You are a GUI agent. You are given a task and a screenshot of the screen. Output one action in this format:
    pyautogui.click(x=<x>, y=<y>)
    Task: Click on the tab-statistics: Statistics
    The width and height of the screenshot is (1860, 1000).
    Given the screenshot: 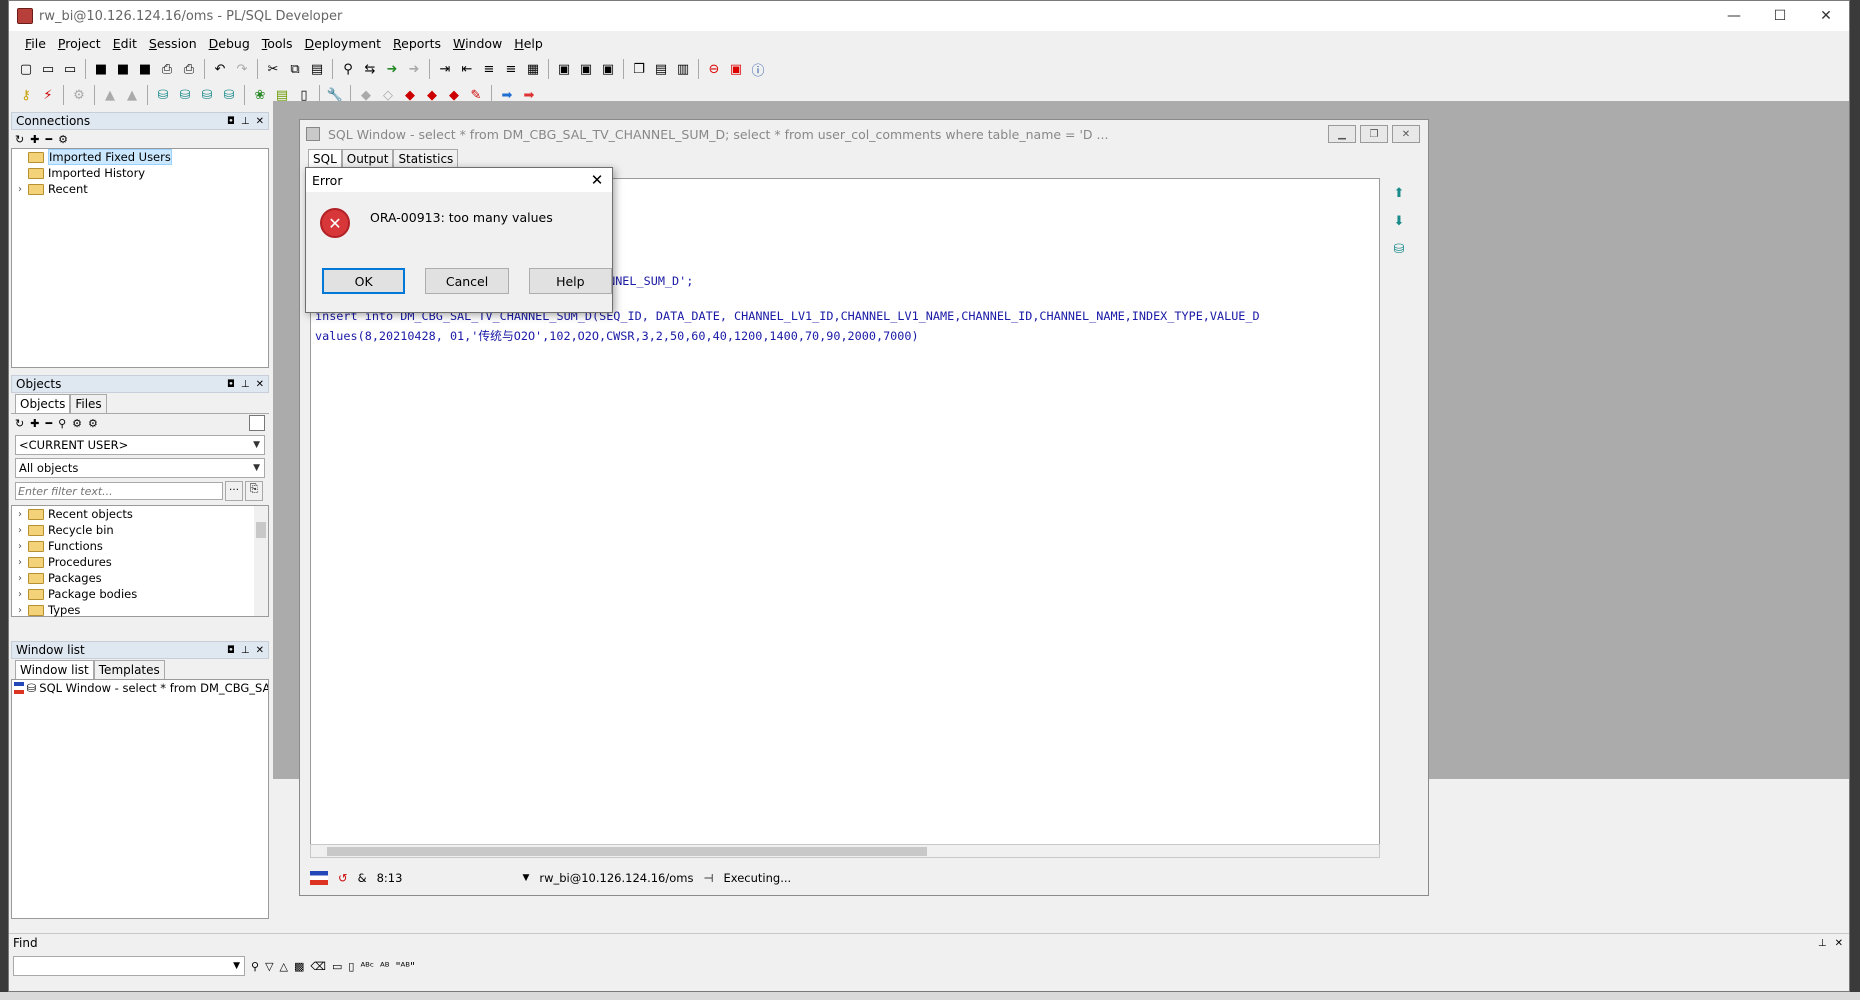 What is the action you would take?
    pyautogui.click(x=426, y=158)
    